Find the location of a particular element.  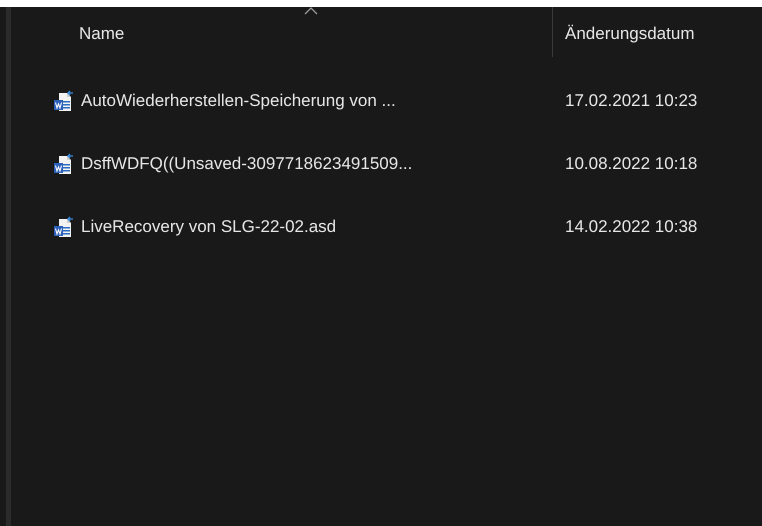

column-header: Änderungsdatum is located at coordinates (657, 32).